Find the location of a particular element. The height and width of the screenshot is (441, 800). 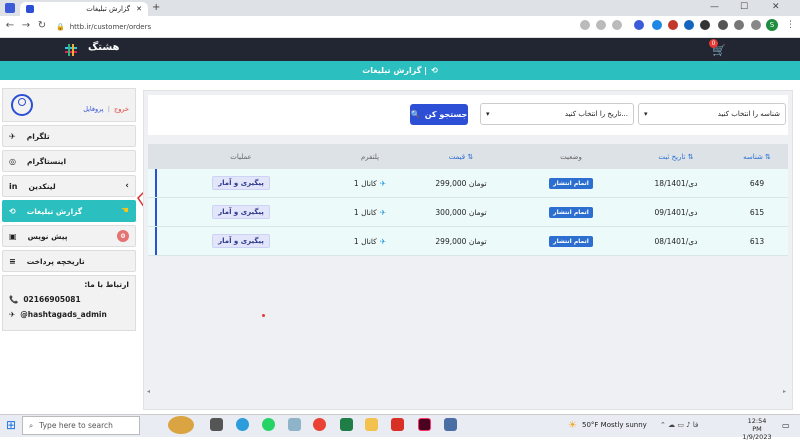

slack-logo-icon is located at coordinates (71, 50).